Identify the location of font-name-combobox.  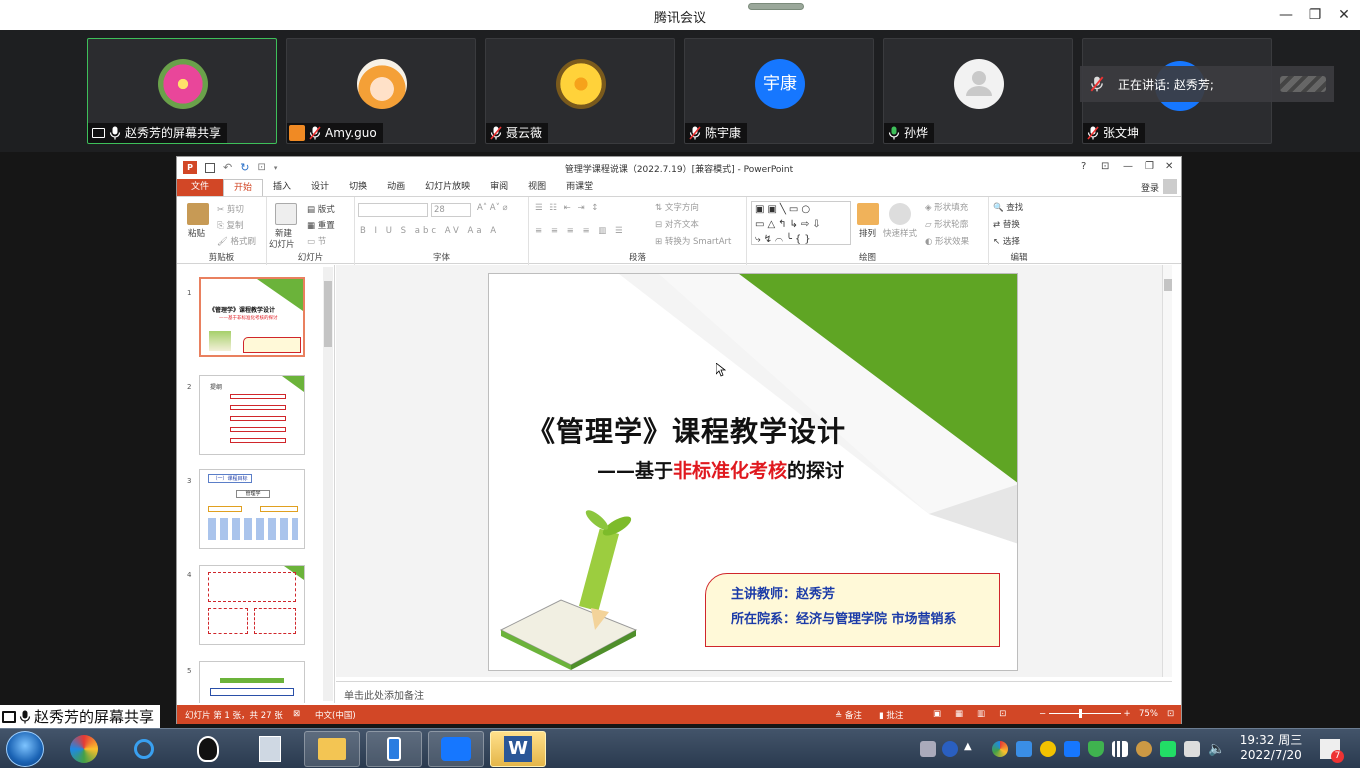
(393, 210).